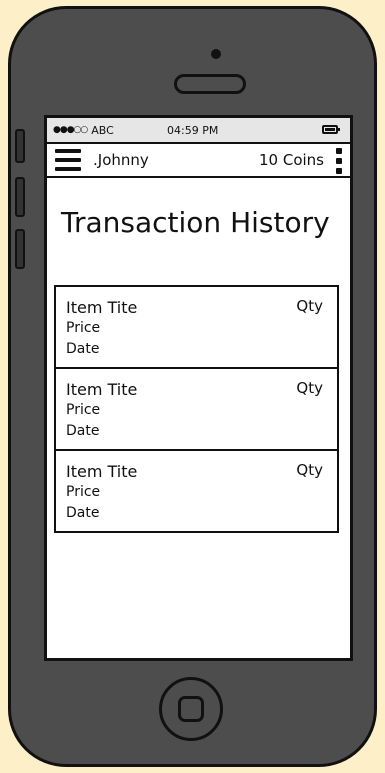 This screenshot has width=385, height=773. I want to click on earpiece-speaker, so click(210, 84).